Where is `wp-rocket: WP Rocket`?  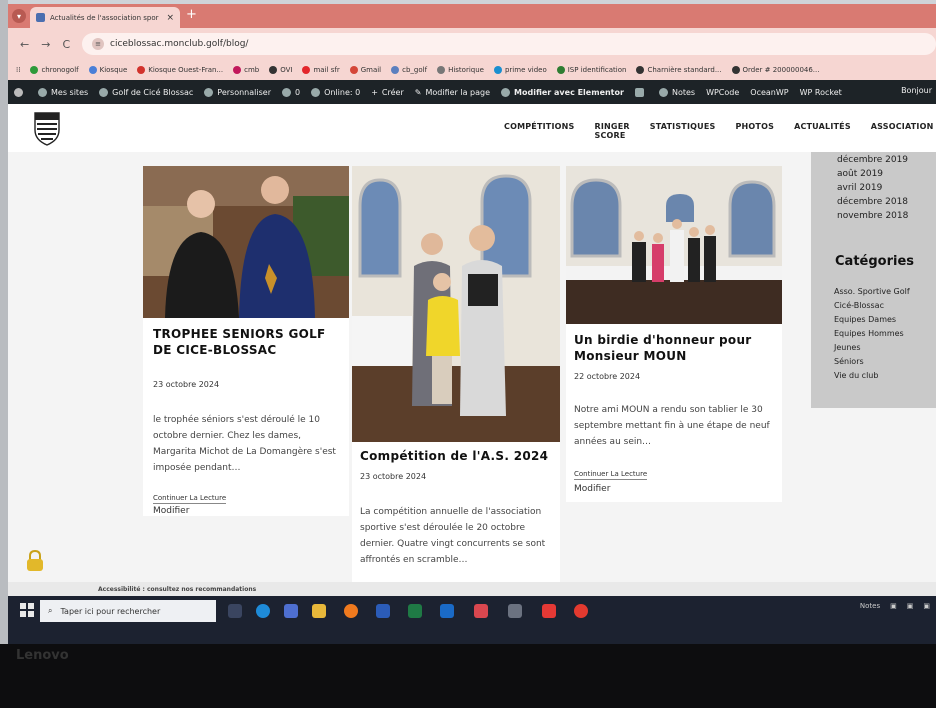
wp-rocket: WP Rocket is located at coordinates (821, 92).